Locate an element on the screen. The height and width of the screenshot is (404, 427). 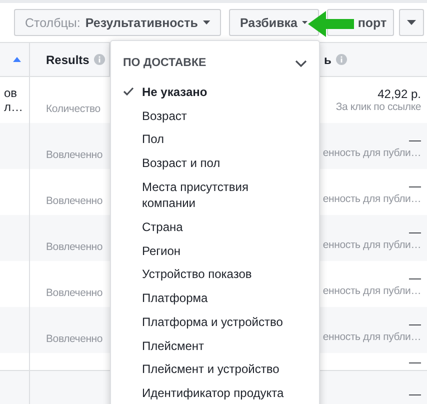
menu-item: Места присутствия компании is located at coordinates (215, 195).